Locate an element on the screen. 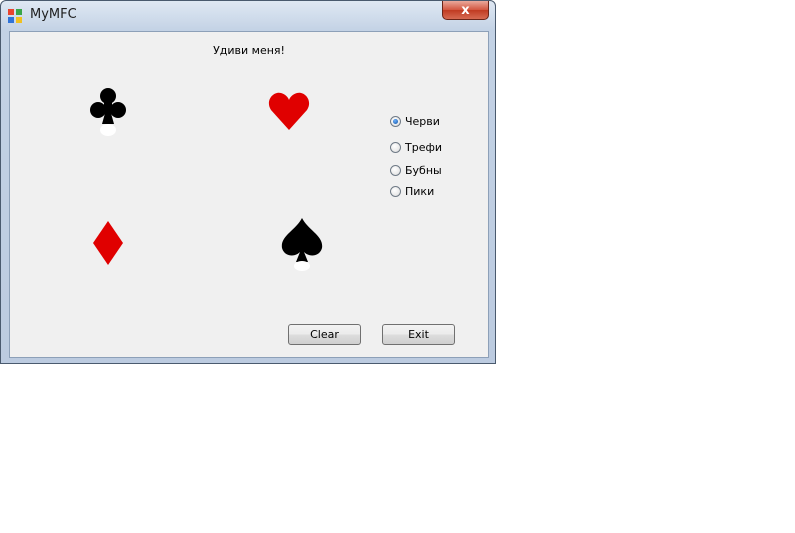 This screenshot has height=533, width=795. radio-button-checked-icon is located at coordinates (395, 121).